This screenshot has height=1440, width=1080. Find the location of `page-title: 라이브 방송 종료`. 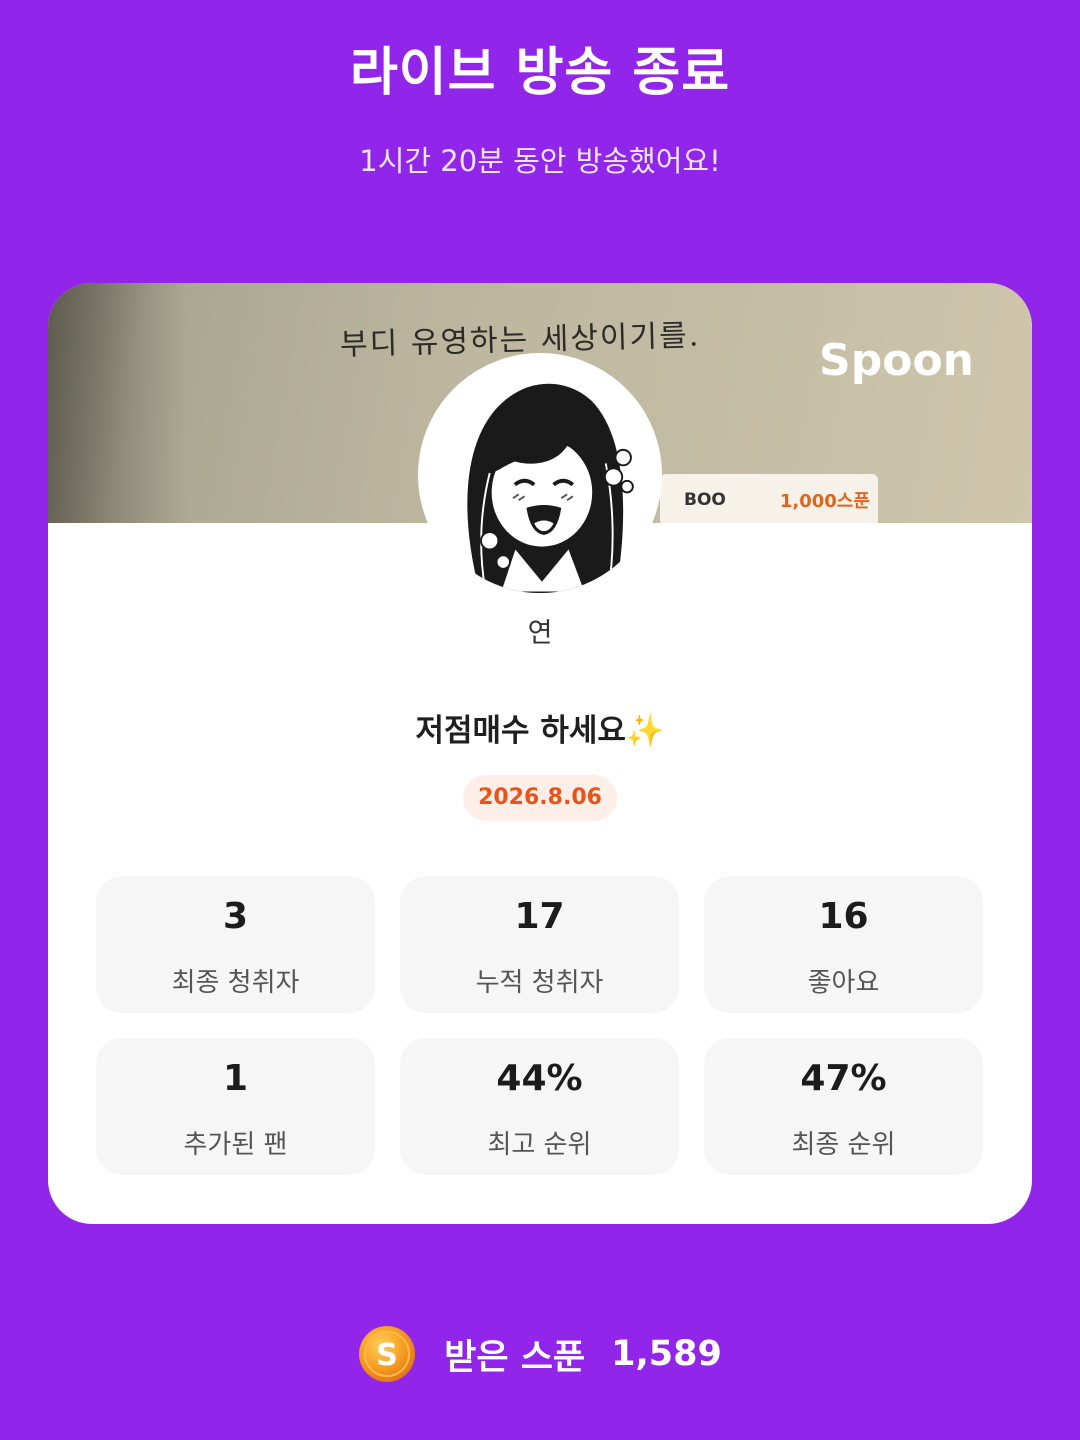

page-title: 라이브 방송 종료 is located at coordinates (540, 73).